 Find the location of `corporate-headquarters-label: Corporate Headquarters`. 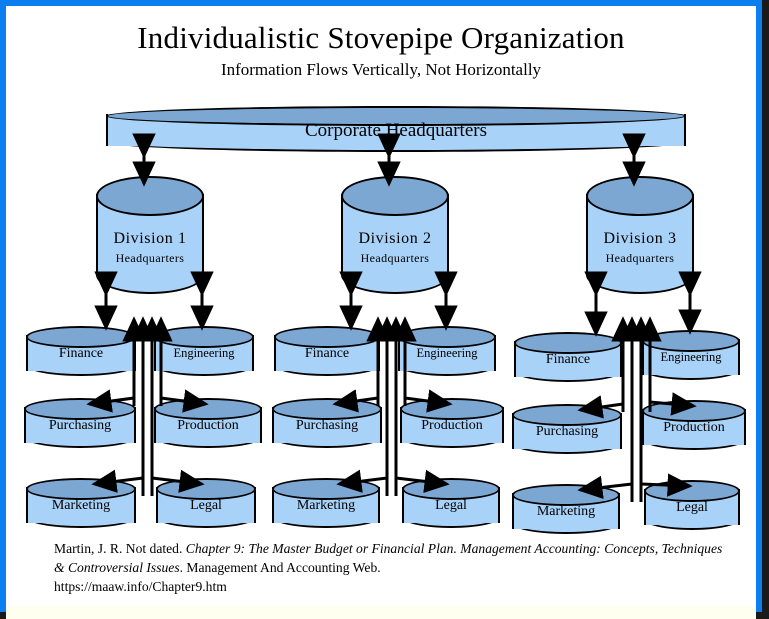

corporate-headquarters-label: Corporate Headquarters is located at coordinates (395, 130).